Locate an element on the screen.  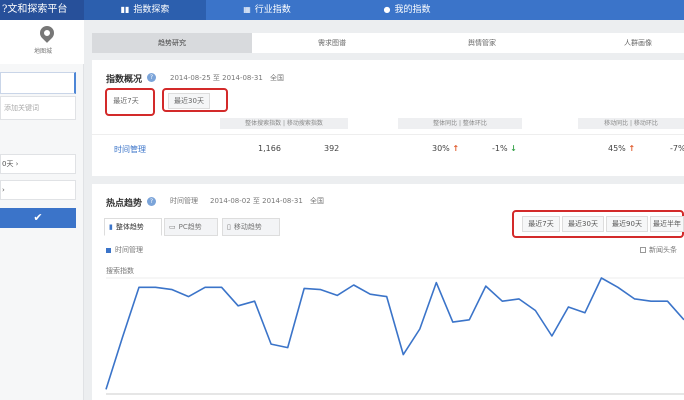
help-icon: ? is located at coordinates (151, 77).